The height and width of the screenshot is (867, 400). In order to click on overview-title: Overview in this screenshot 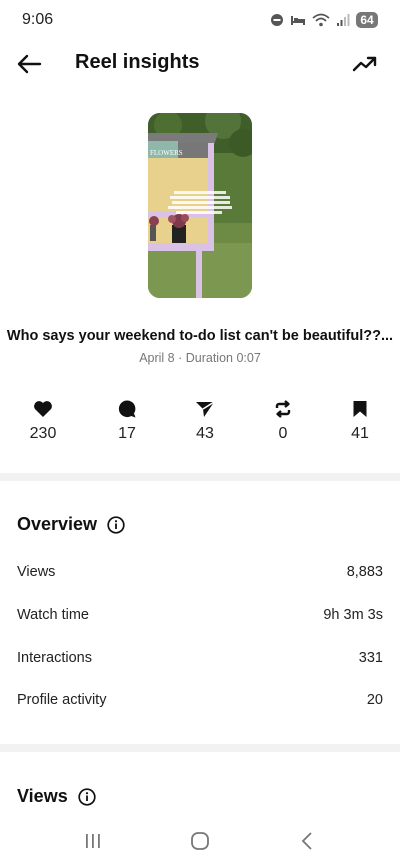, I will do `click(57, 524)`.